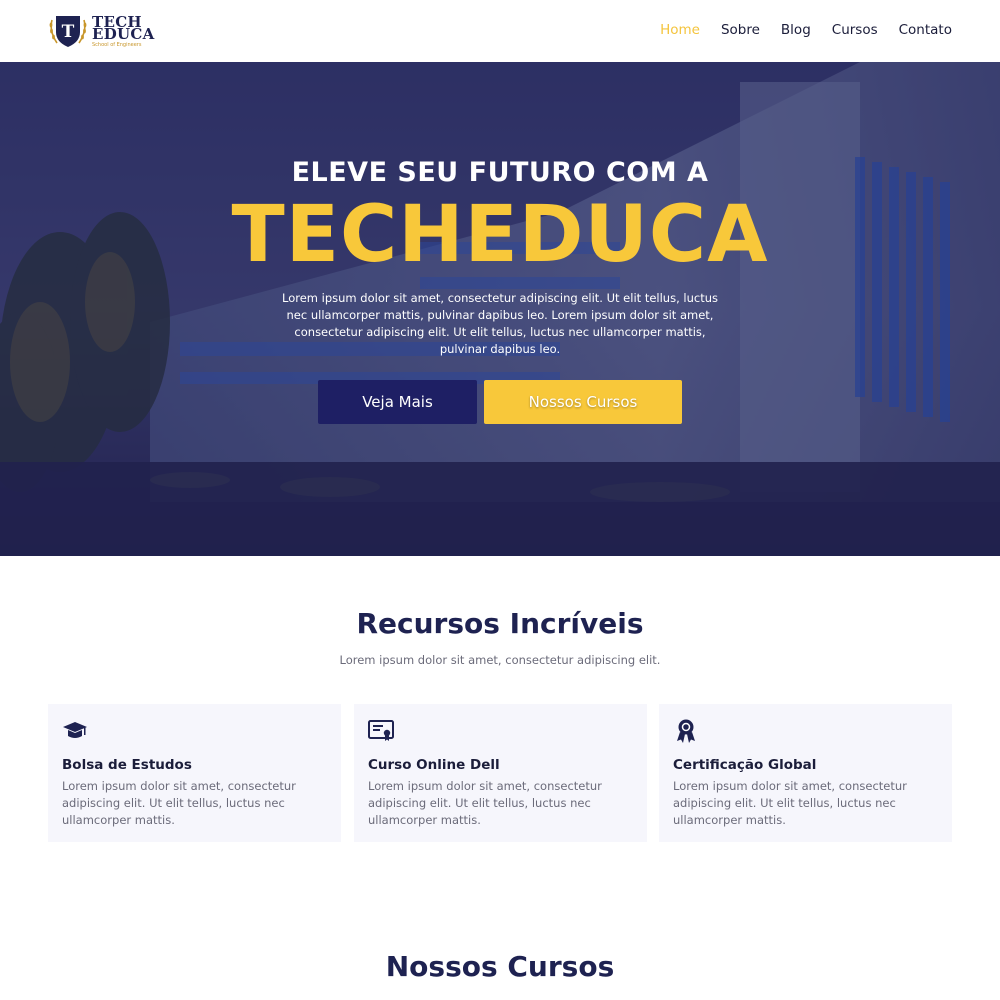 This screenshot has height=1000, width=1000. What do you see at coordinates (127, 765) in the screenshot?
I see `feature-card-title: Bolsa de Estudos` at bounding box center [127, 765].